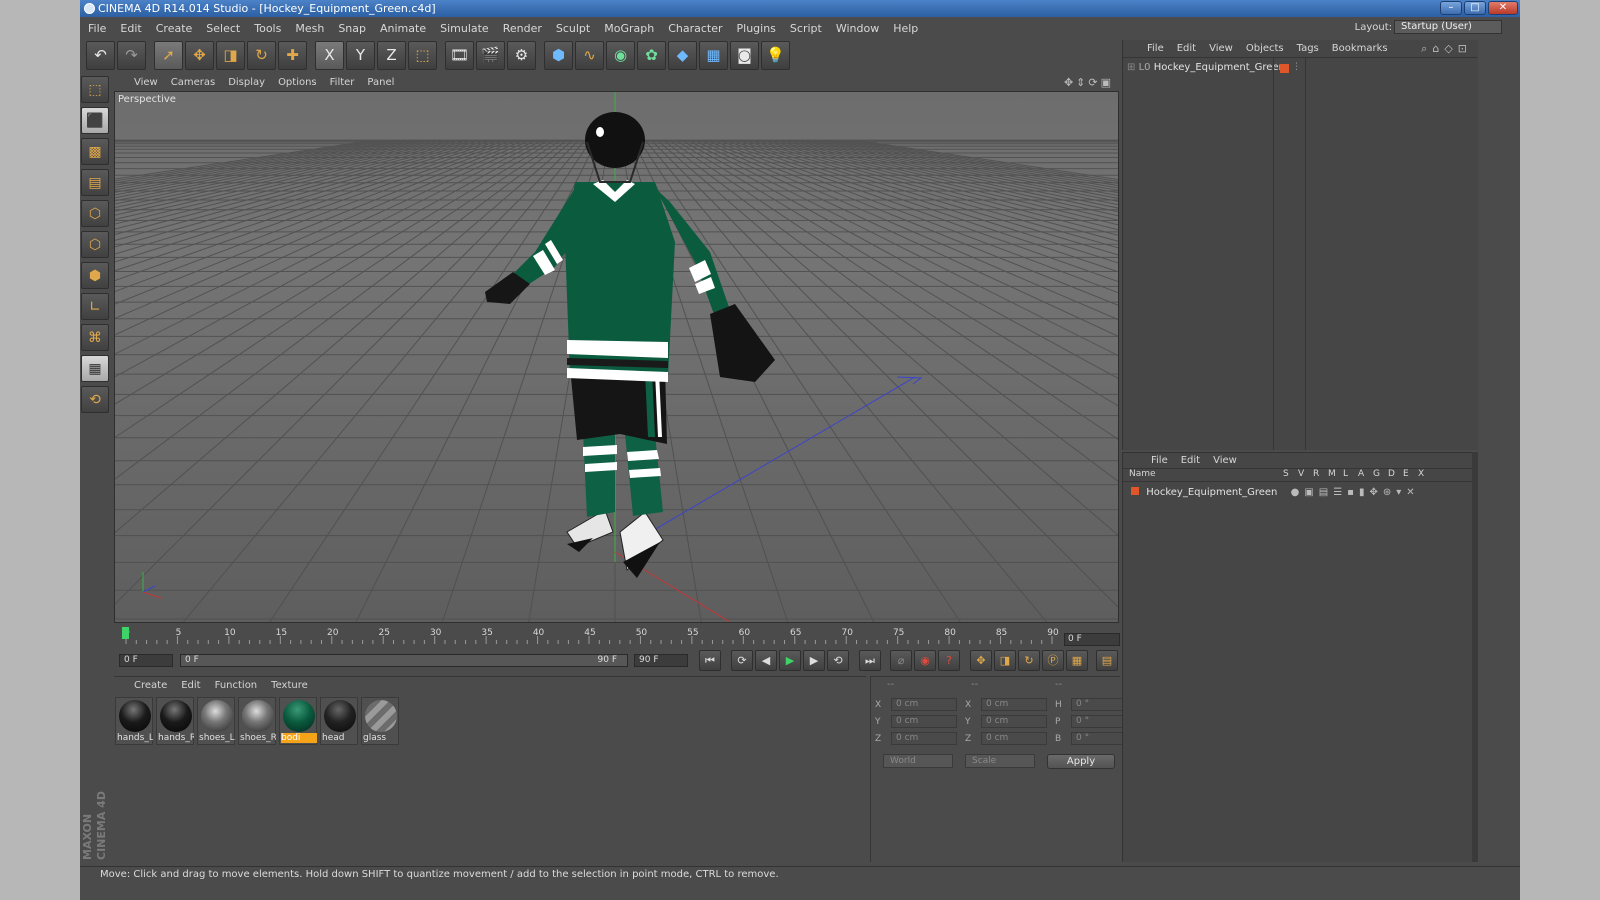 Image resolution: width=1600 pixels, height=900 pixels. What do you see at coordinates (870, 660) in the screenshot?
I see `go-to-end-icon: ⏭` at bounding box center [870, 660].